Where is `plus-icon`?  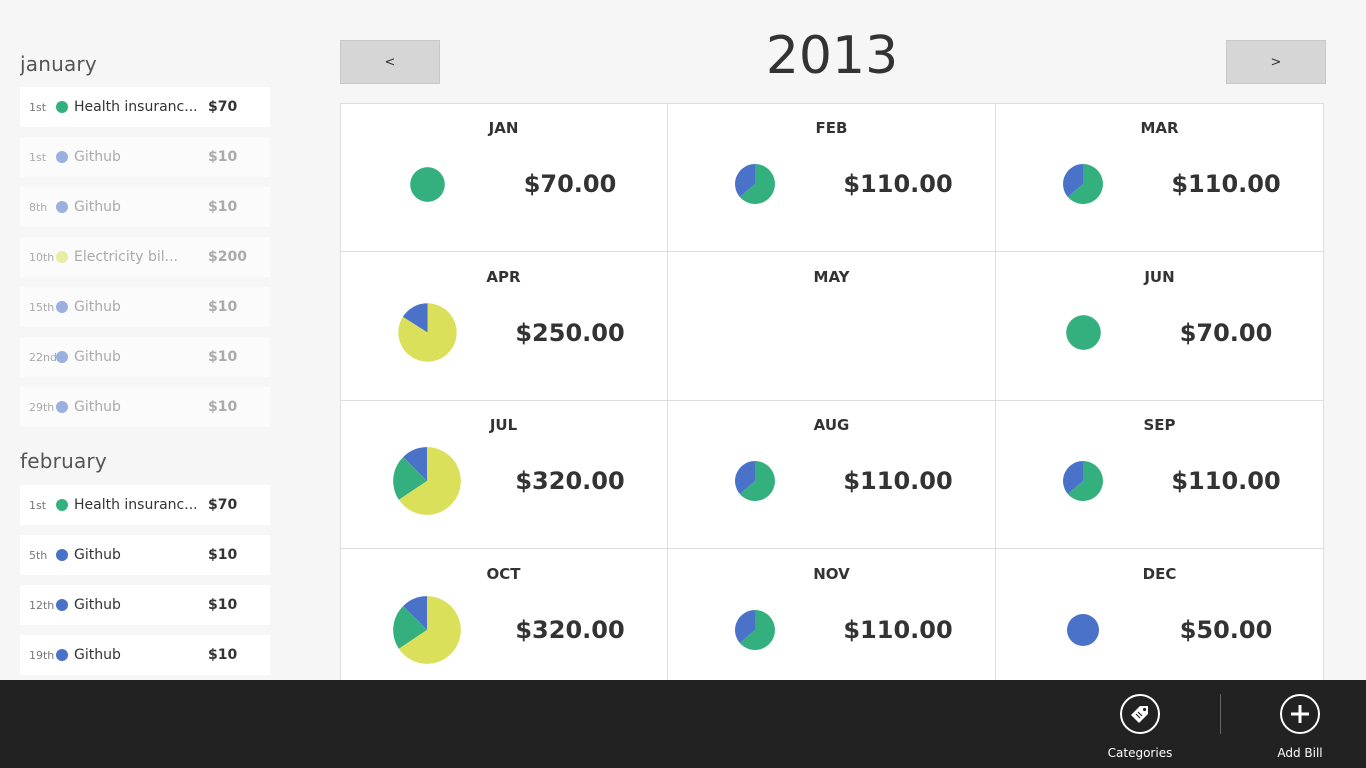 plus-icon is located at coordinates (1300, 714).